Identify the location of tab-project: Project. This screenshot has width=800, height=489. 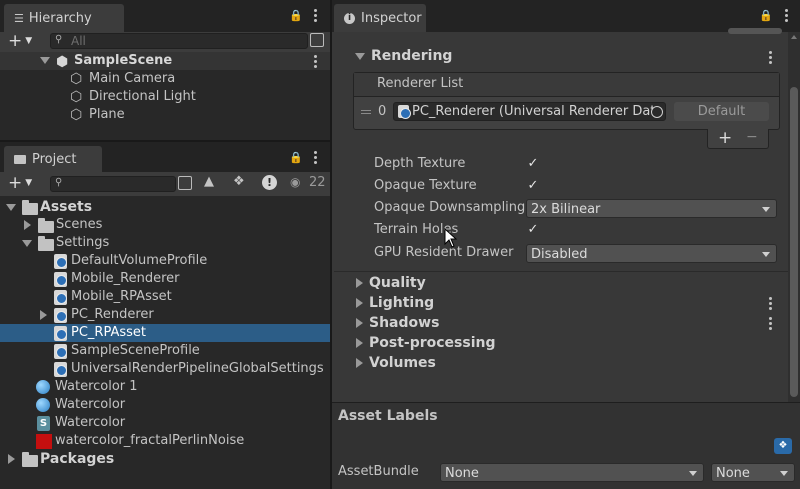
(53, 159).